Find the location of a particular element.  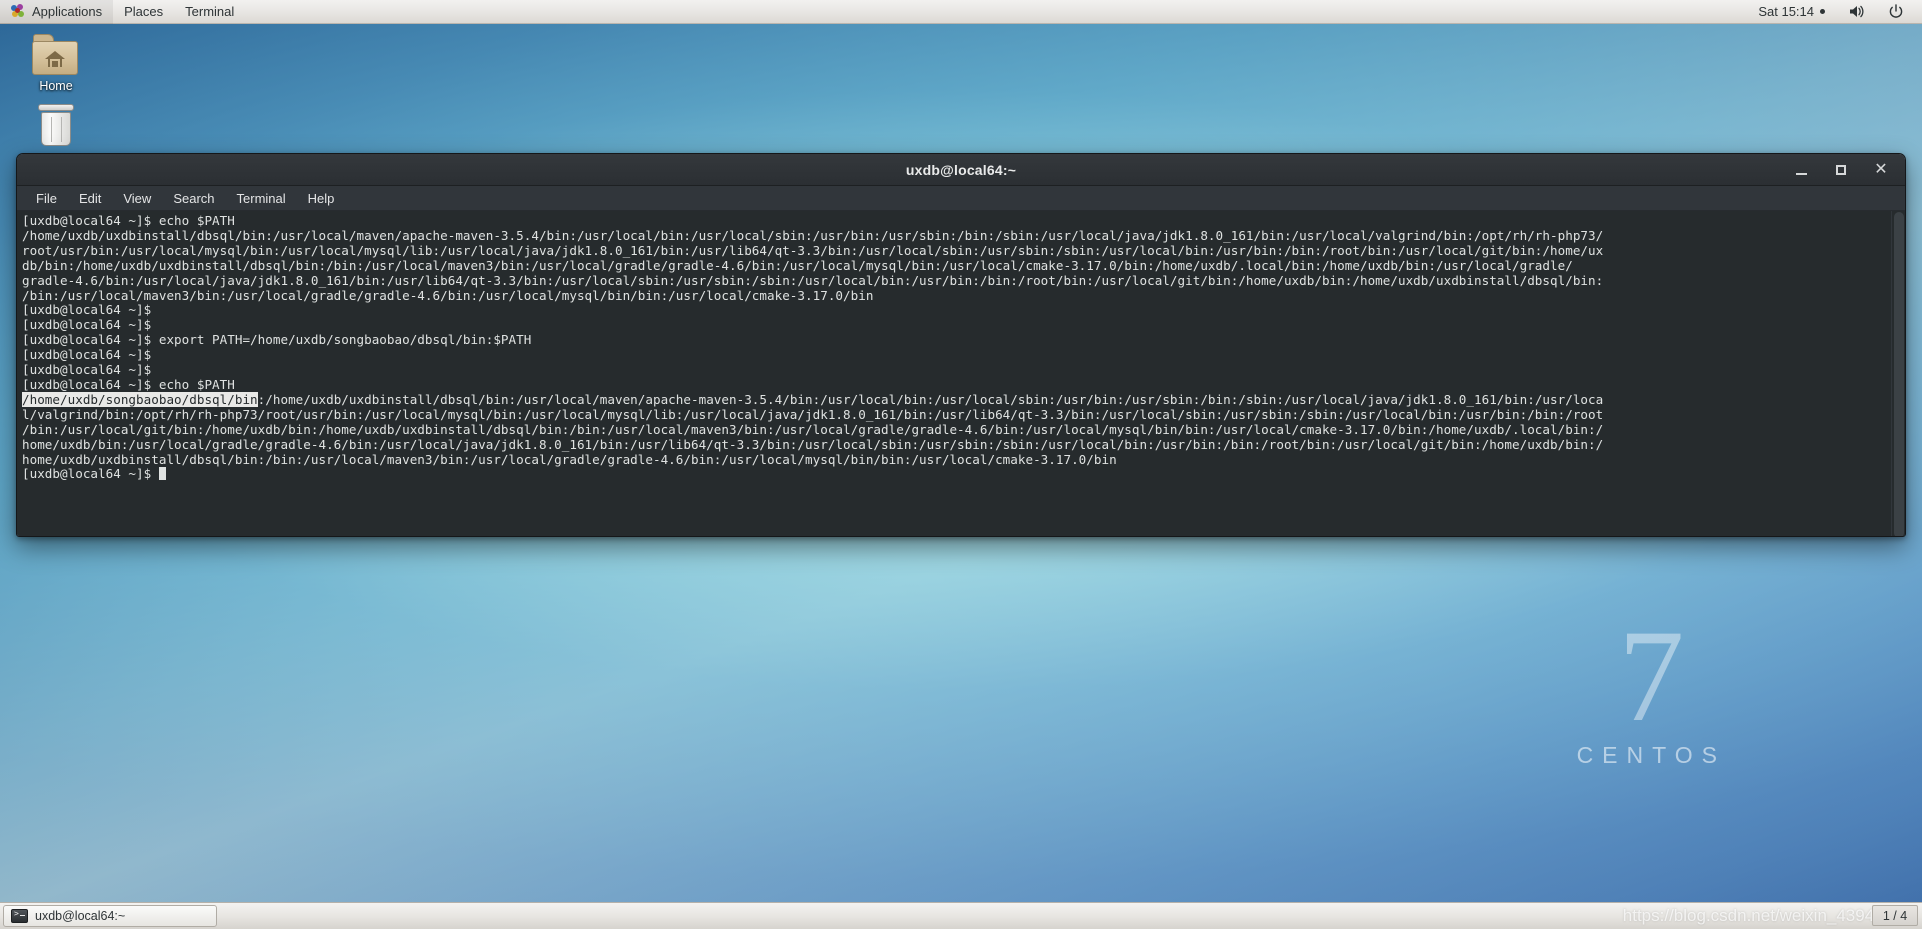

applications-menu-label: Applications is located at coordinates (67, 11).